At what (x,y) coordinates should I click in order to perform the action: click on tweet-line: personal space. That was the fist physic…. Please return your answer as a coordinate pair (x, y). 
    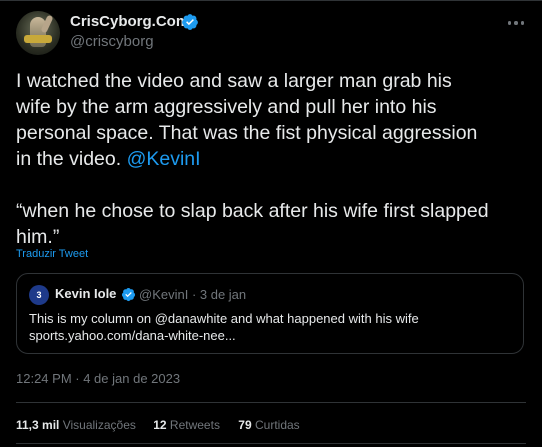
    Looking at the image, I should click on (247, 133).